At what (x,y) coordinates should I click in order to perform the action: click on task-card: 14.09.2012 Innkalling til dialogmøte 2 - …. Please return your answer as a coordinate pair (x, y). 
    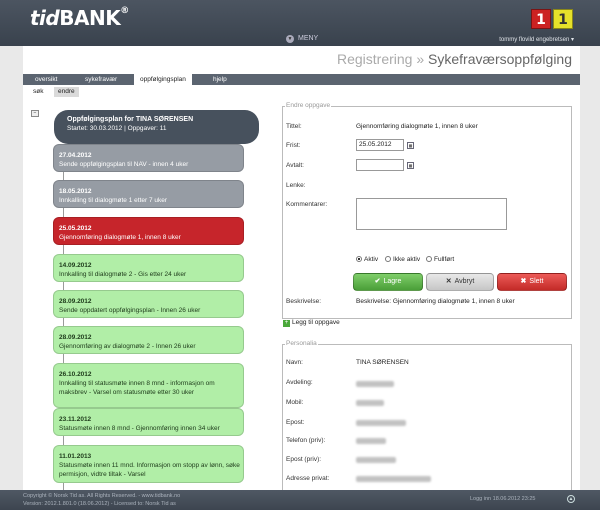
    Looking at the image, I should click on (148, 268).